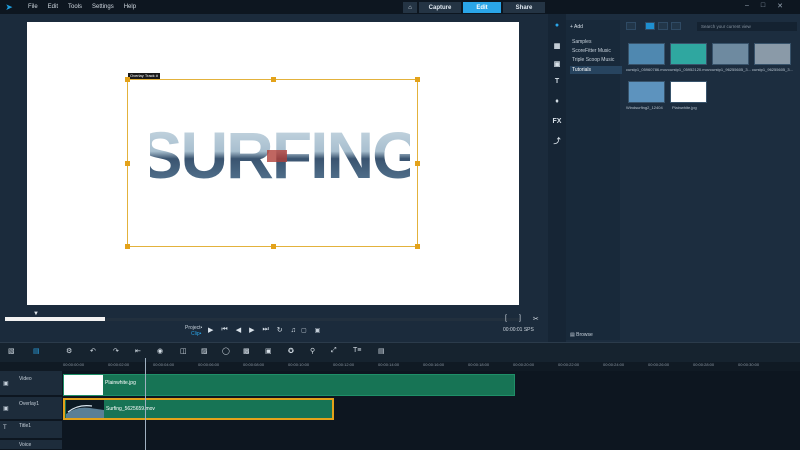  I want to click on instant-project-icon: ▦, so click(557, 46).